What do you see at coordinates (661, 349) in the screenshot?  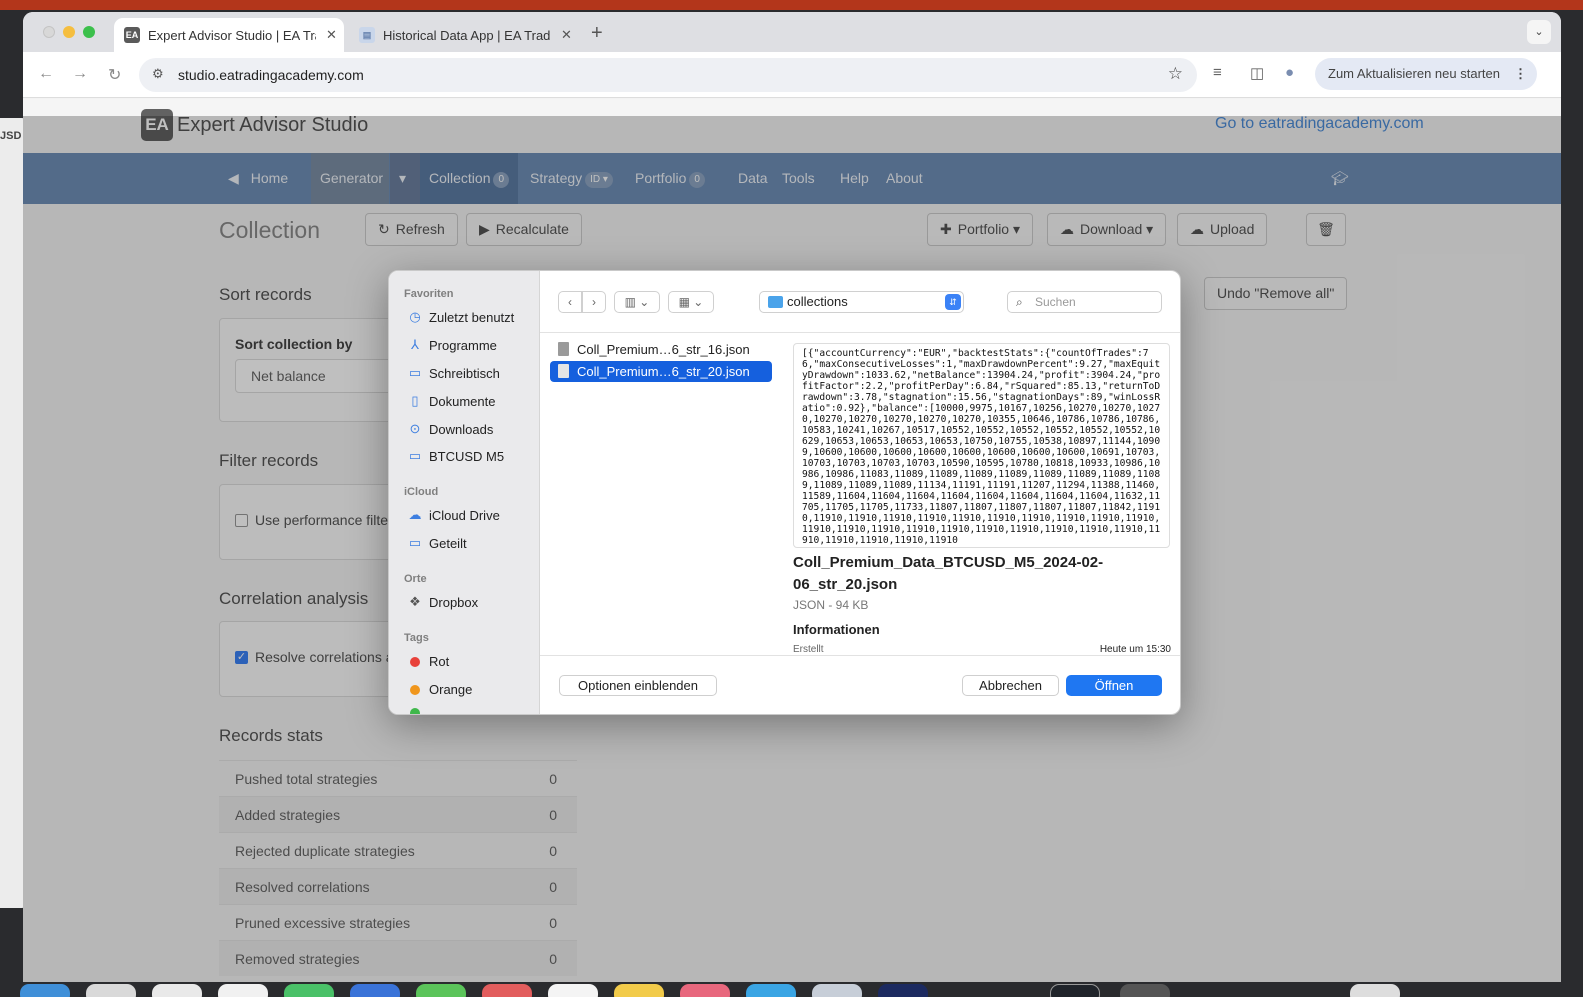 I see `file-item: Coll_Premium…6_str_16.json` at bounding box center [661, 349].